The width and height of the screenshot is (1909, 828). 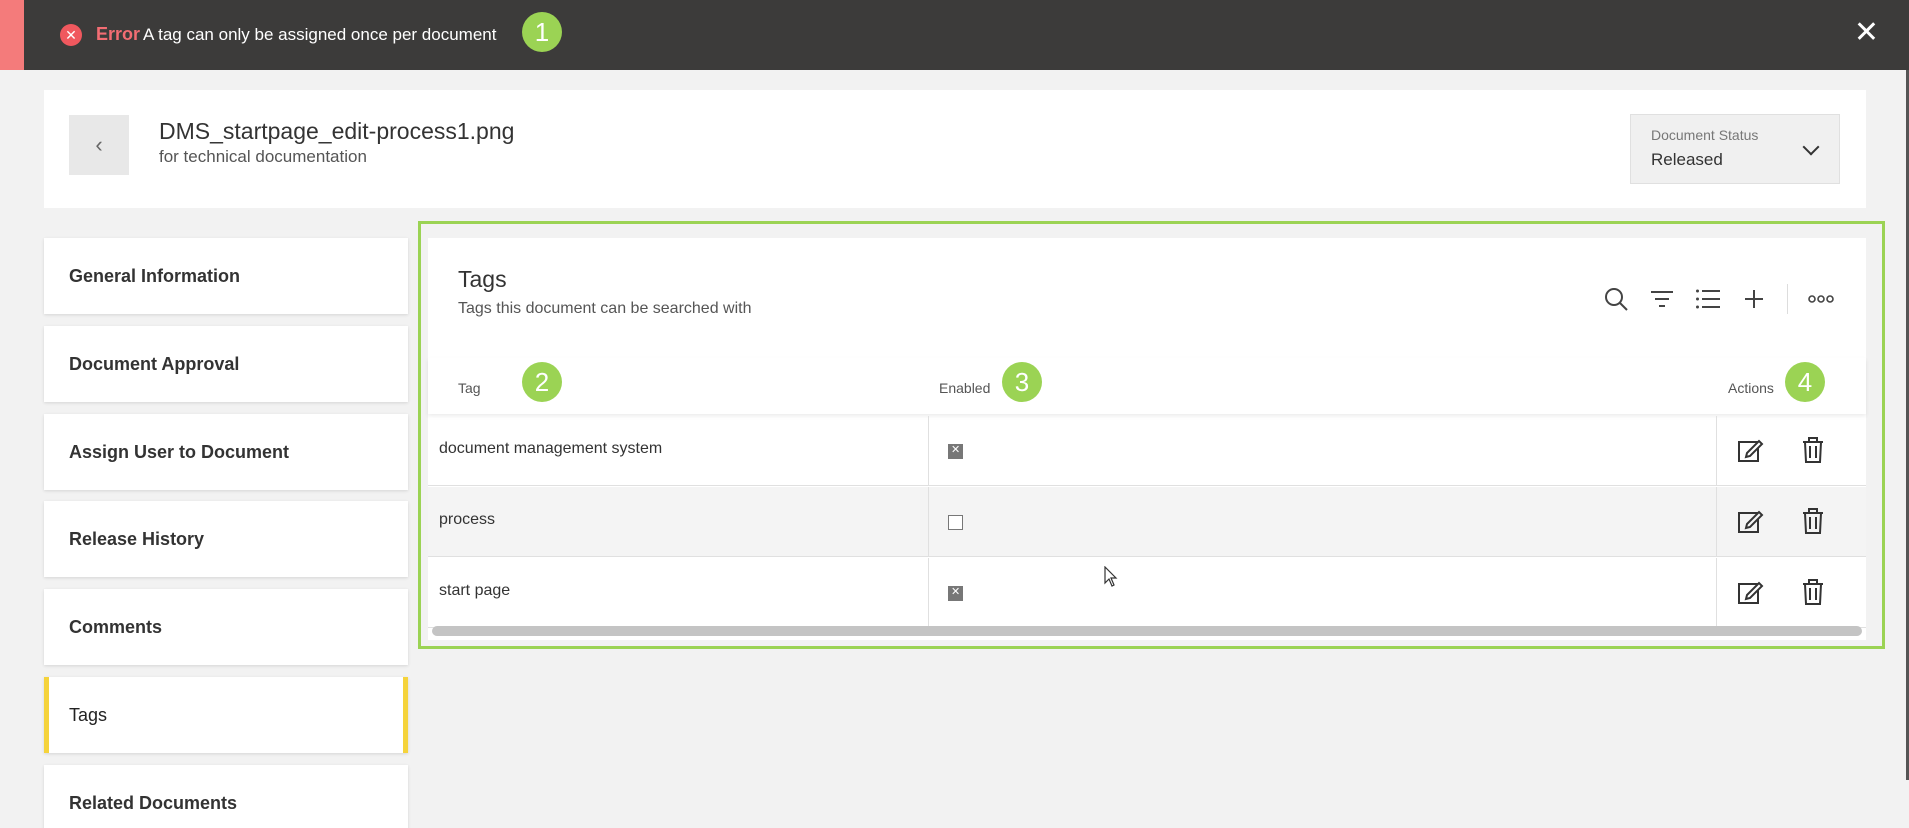 I want to click on add-button, so click(x=1754, y=299).